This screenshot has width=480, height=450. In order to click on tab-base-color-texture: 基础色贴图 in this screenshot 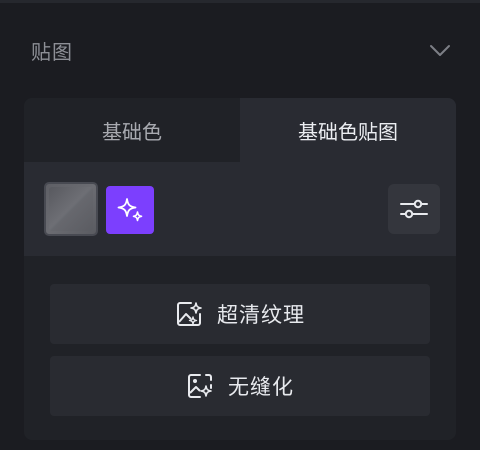, I will do `click(348, 130)`.